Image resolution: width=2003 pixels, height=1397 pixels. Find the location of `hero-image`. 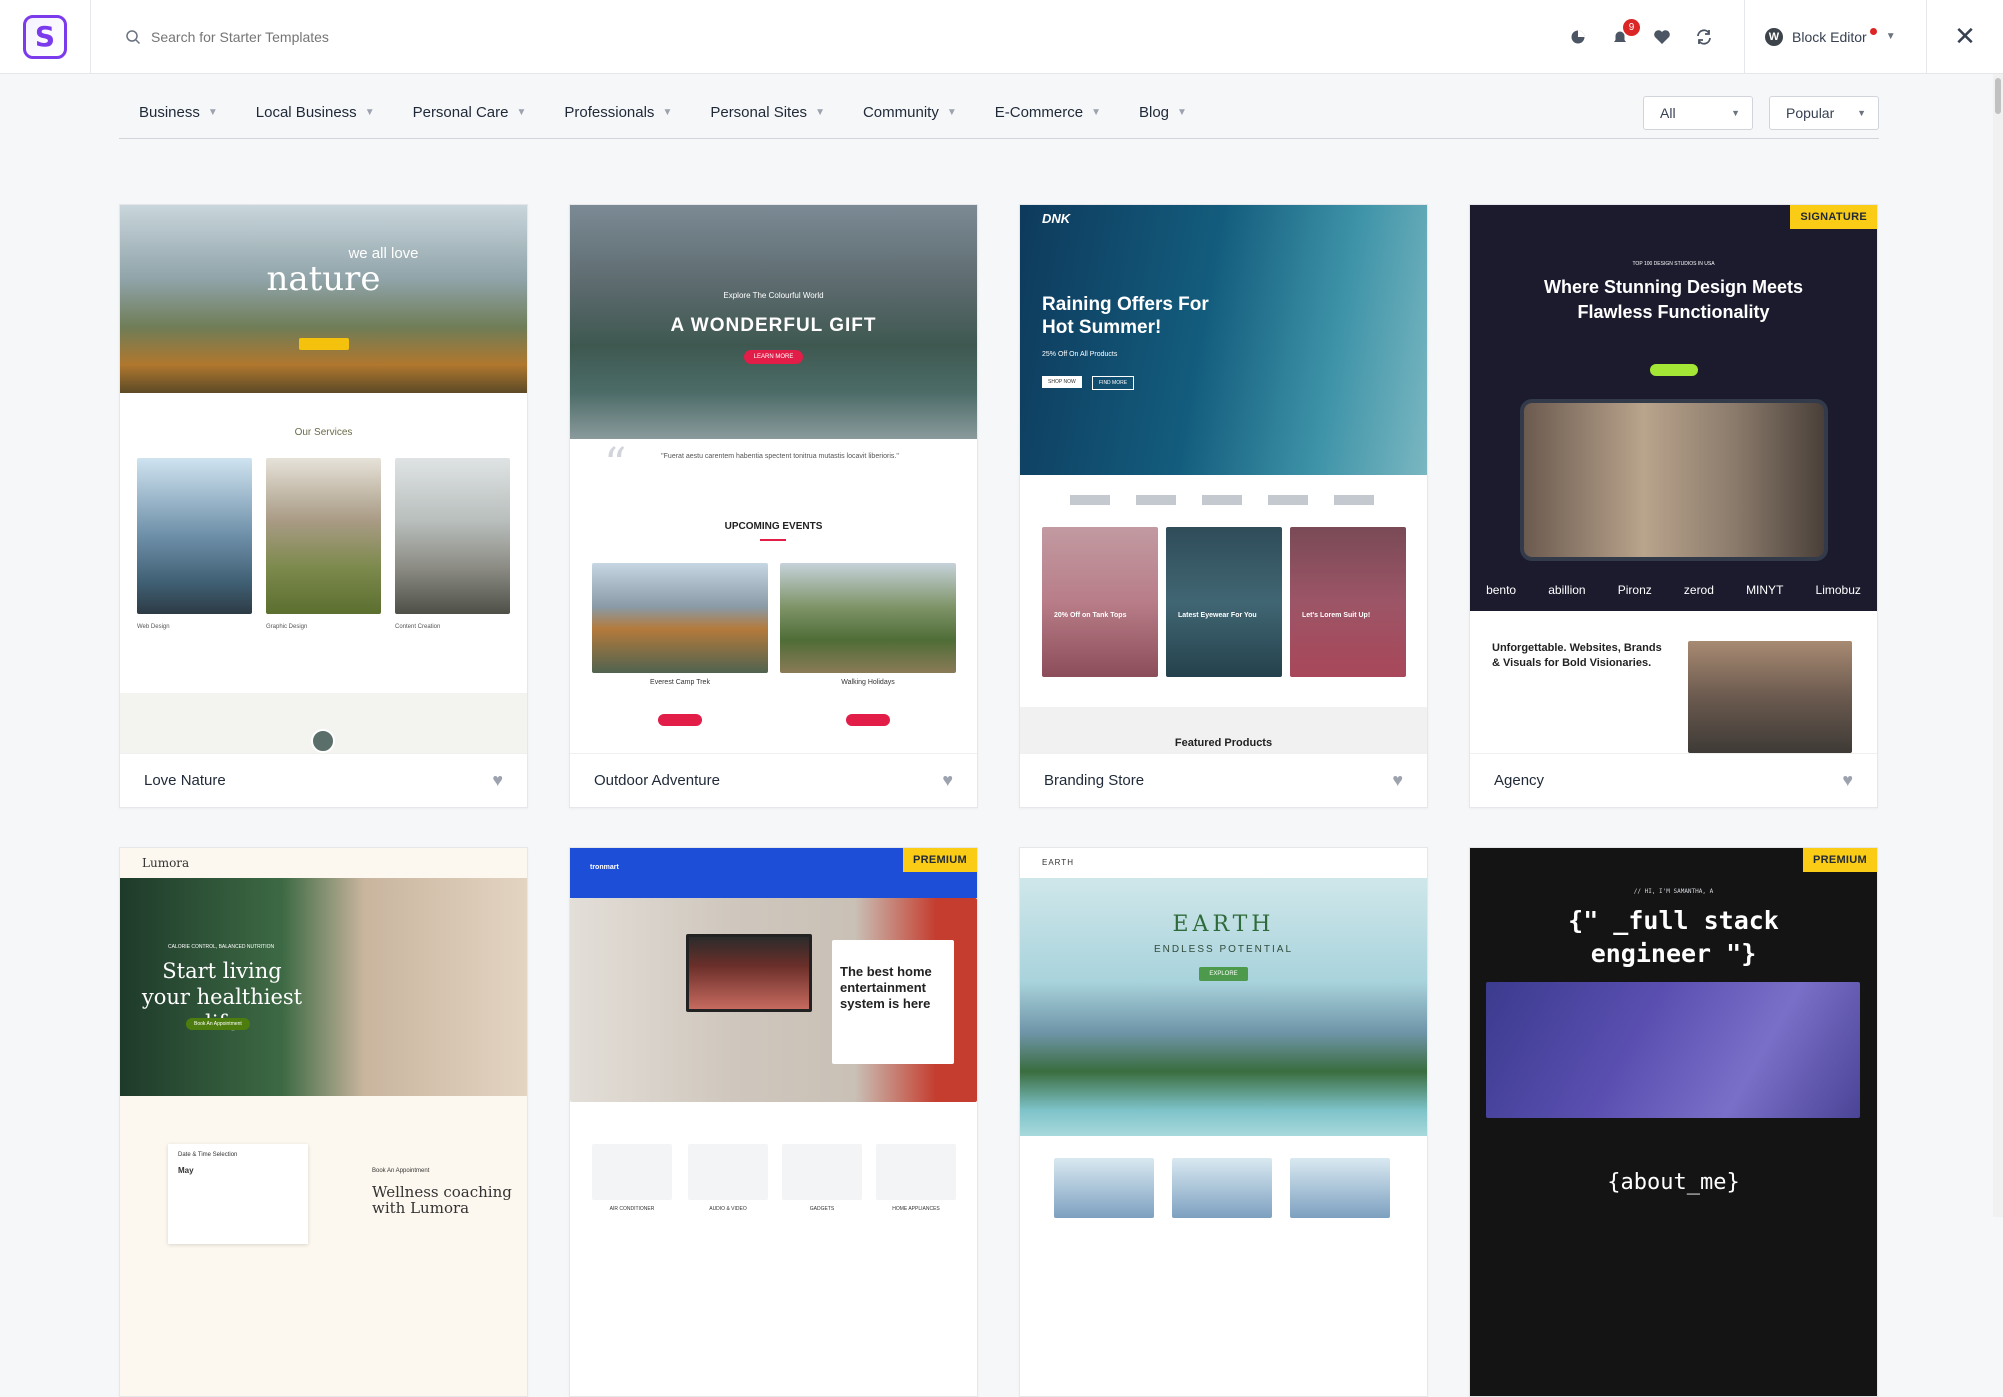

hero-image is located at coordinates (323, 299).